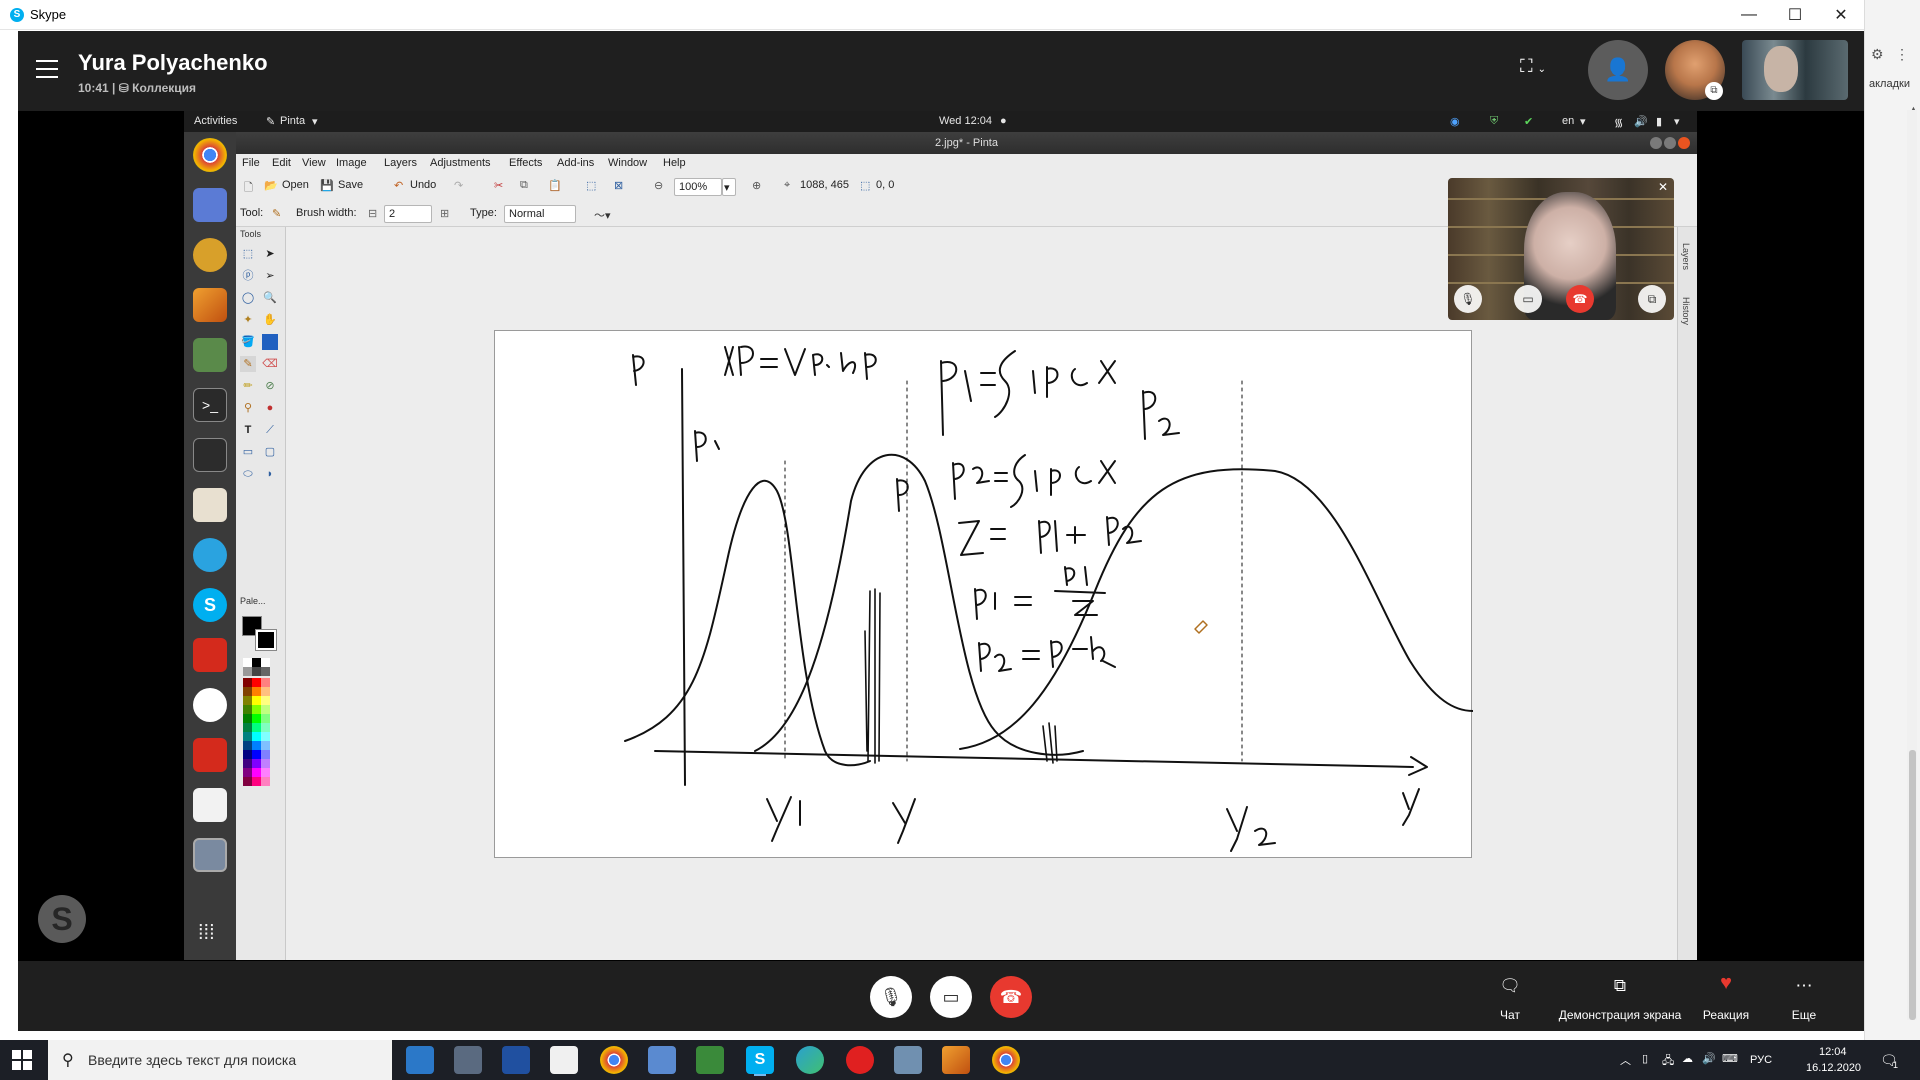 This screenshot has width=1920, height=1080. Describe the element at coordinates (210, 555) in the screenshot. I see `telegram-icon` at that location.